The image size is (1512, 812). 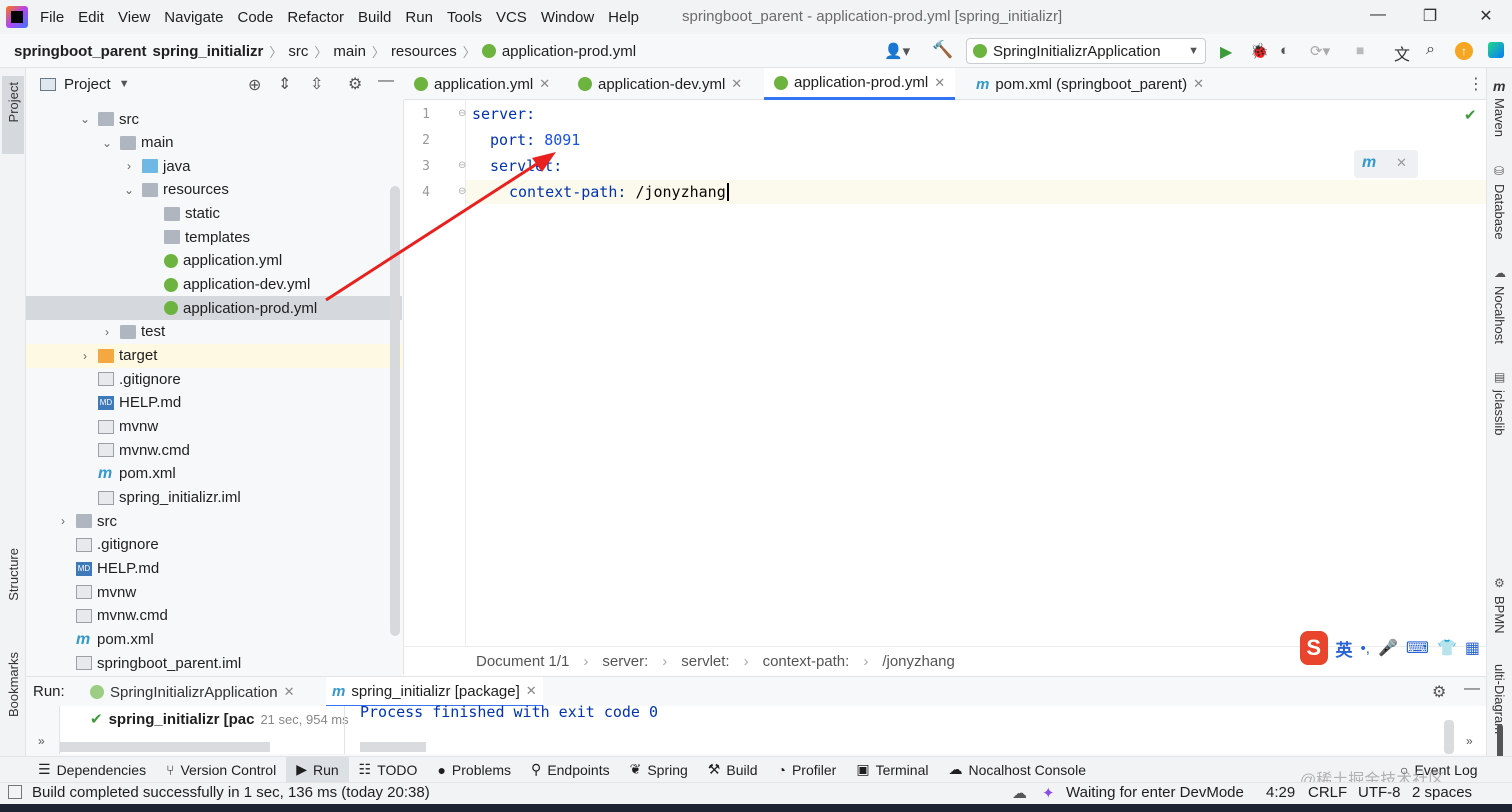 What do you see at coordinates (1500, 377) in the screenshot?
I see `jclasslib-icon: ▤` at bounding box center [1500, 377].